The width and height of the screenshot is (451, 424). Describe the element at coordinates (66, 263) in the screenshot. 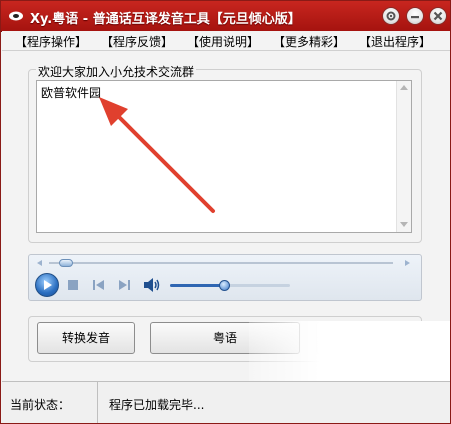

I see `seek-slider-thumb` at that location.